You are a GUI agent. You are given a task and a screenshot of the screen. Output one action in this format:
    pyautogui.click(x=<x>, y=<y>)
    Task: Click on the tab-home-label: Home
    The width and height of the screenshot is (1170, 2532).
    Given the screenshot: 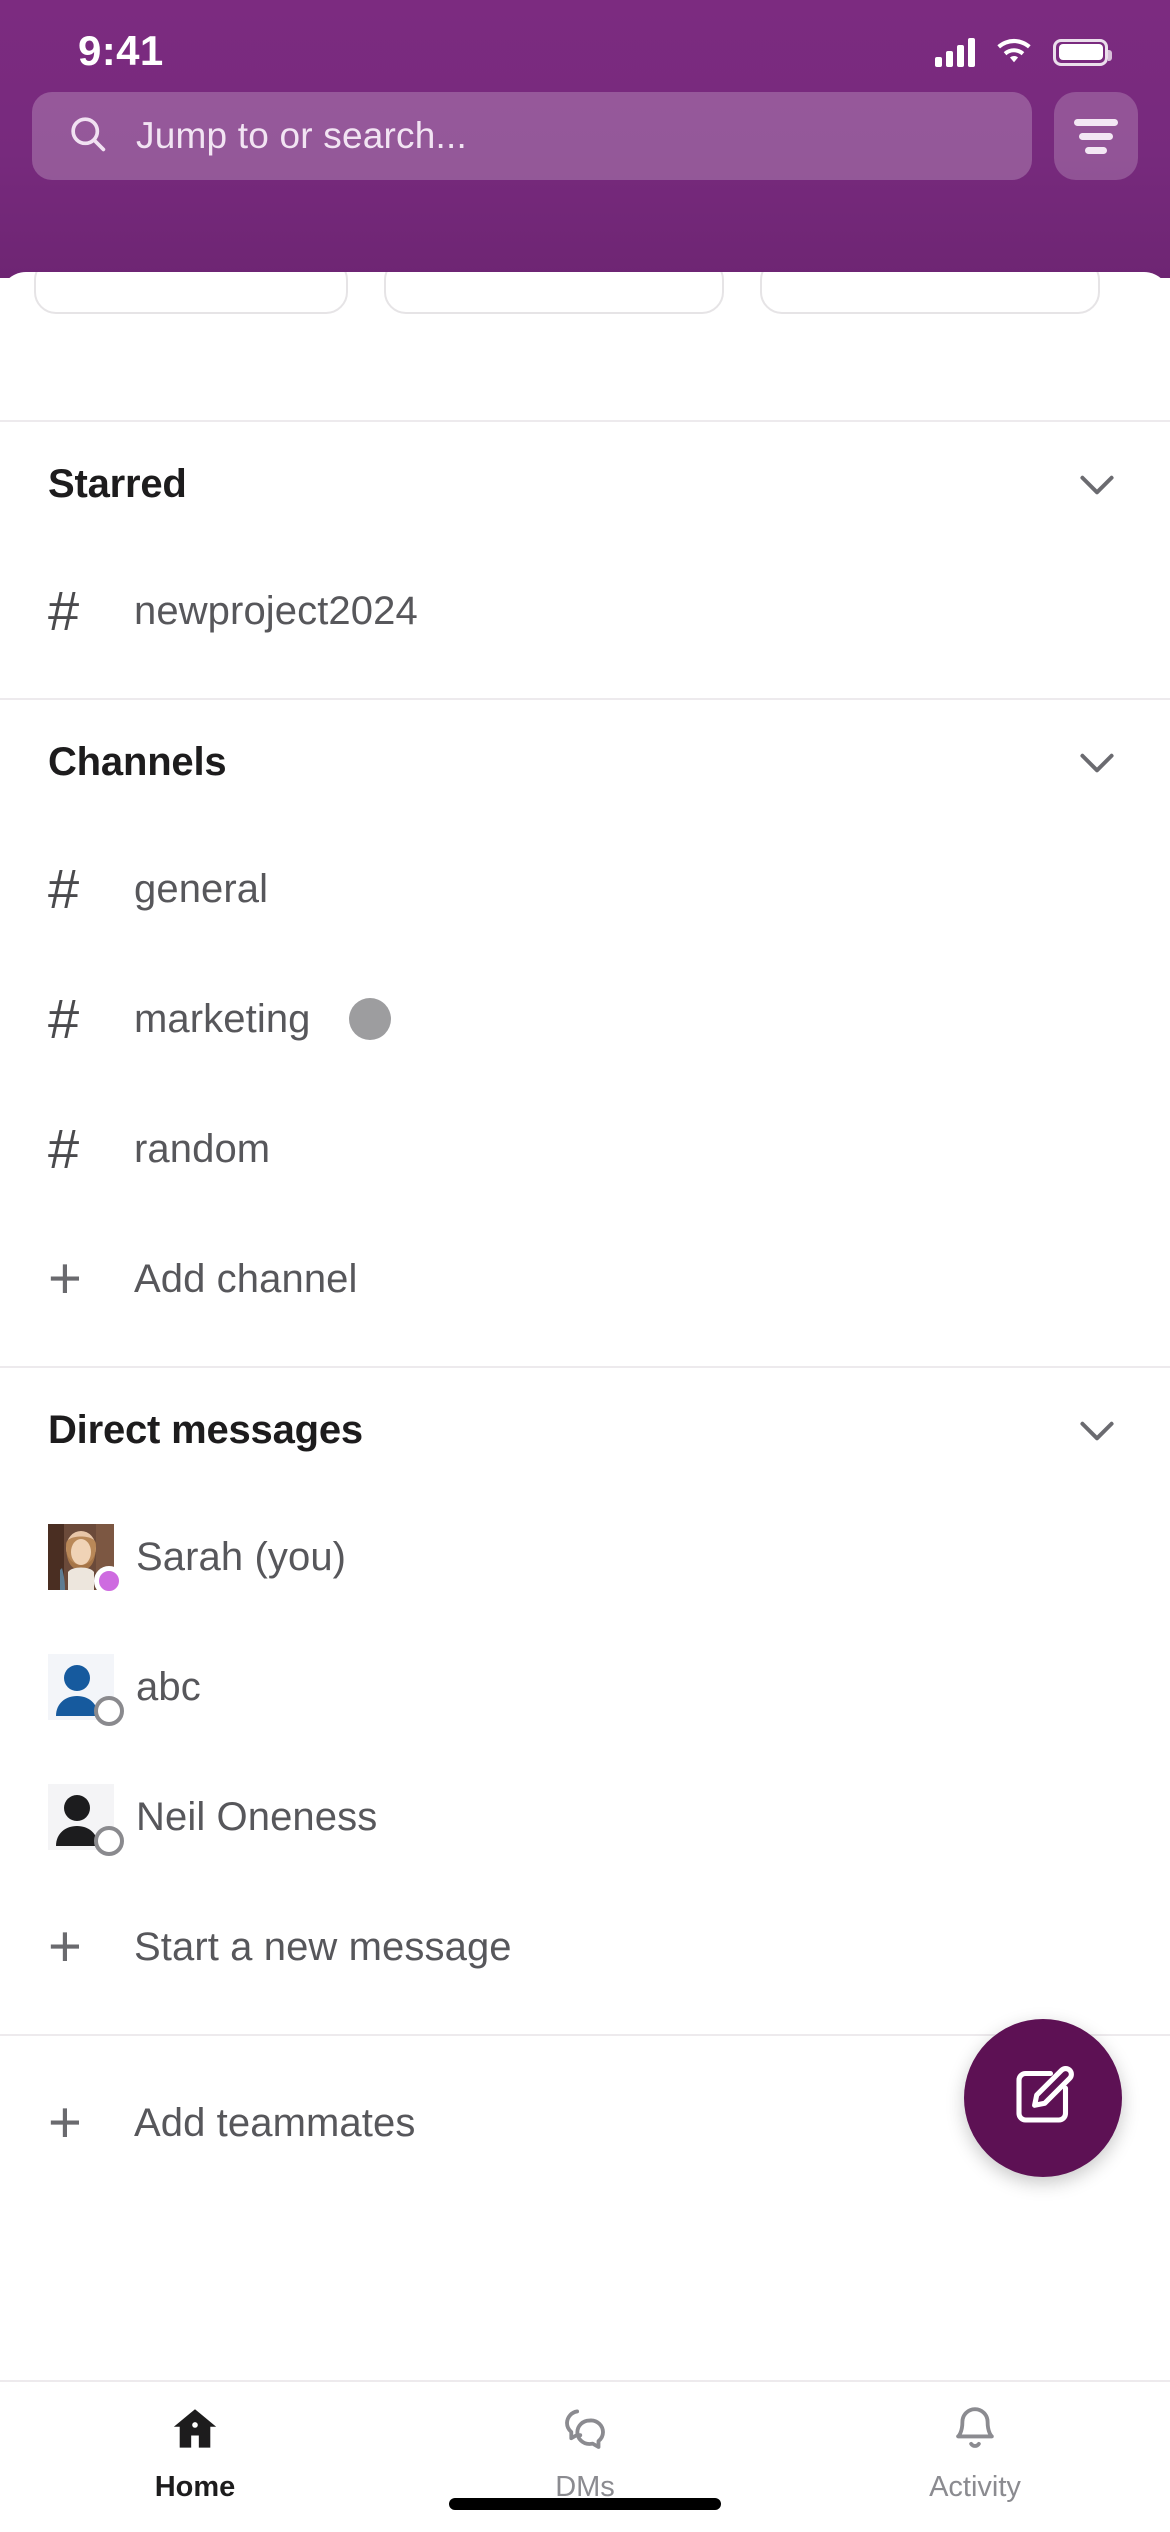 What is the action you would take?
    pyautogui.click(x=195, y=2487)
    